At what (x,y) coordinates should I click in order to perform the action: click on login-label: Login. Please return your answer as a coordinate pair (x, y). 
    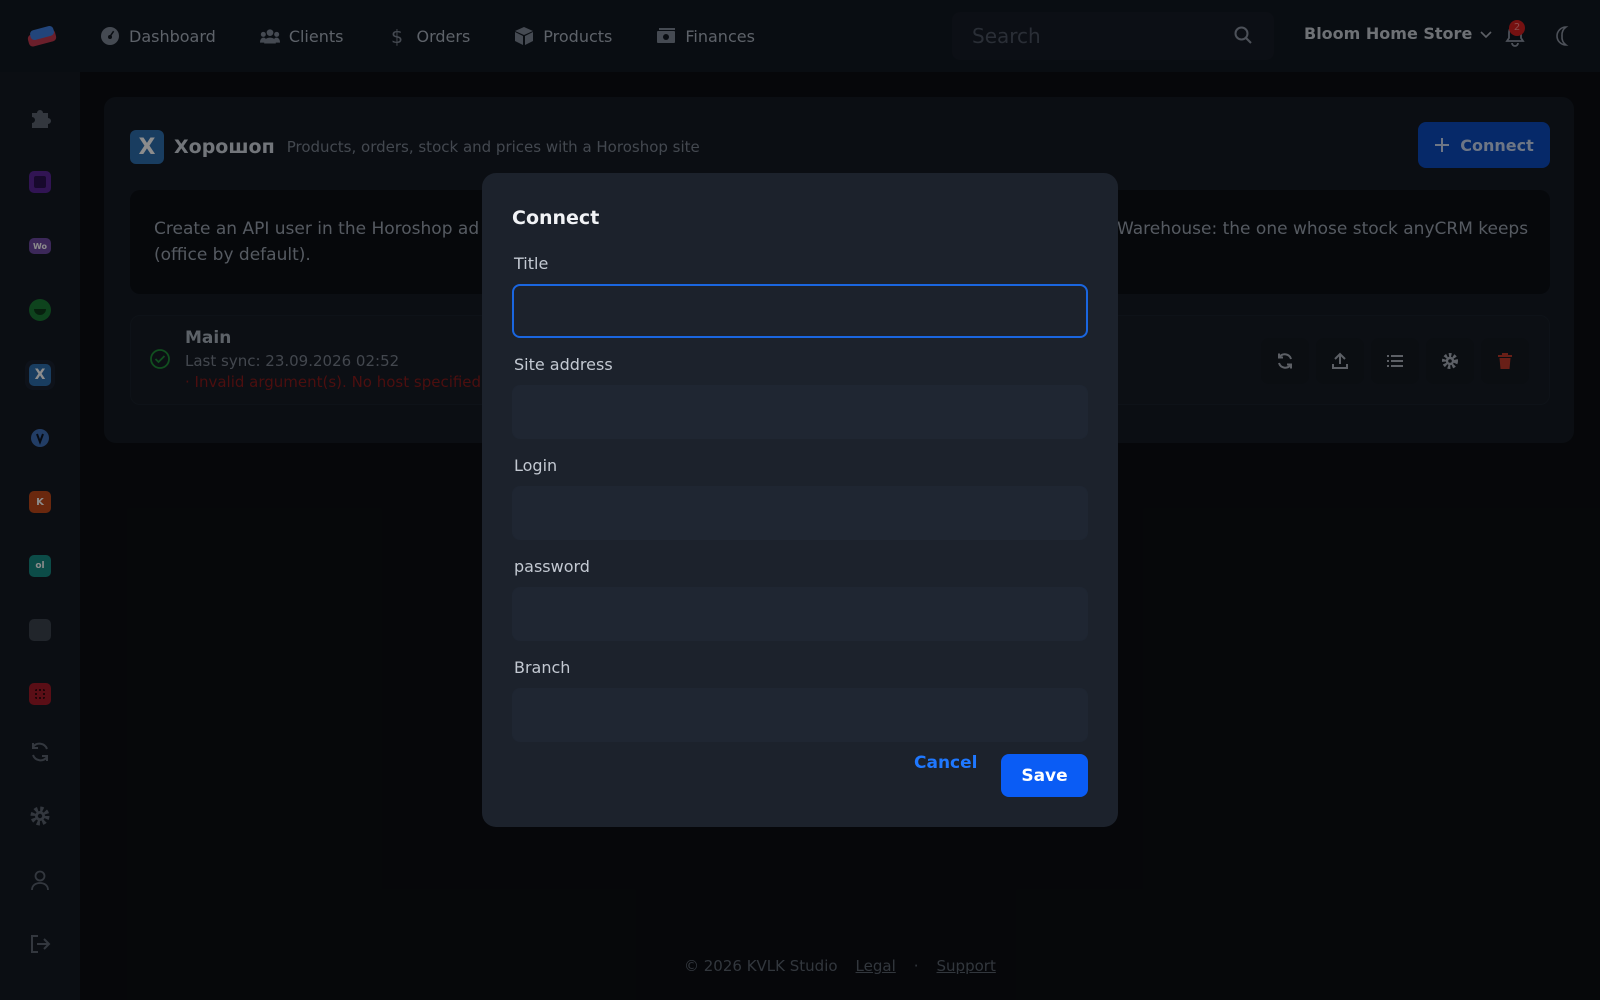
    Looking at the image, I should click on (536, 465).